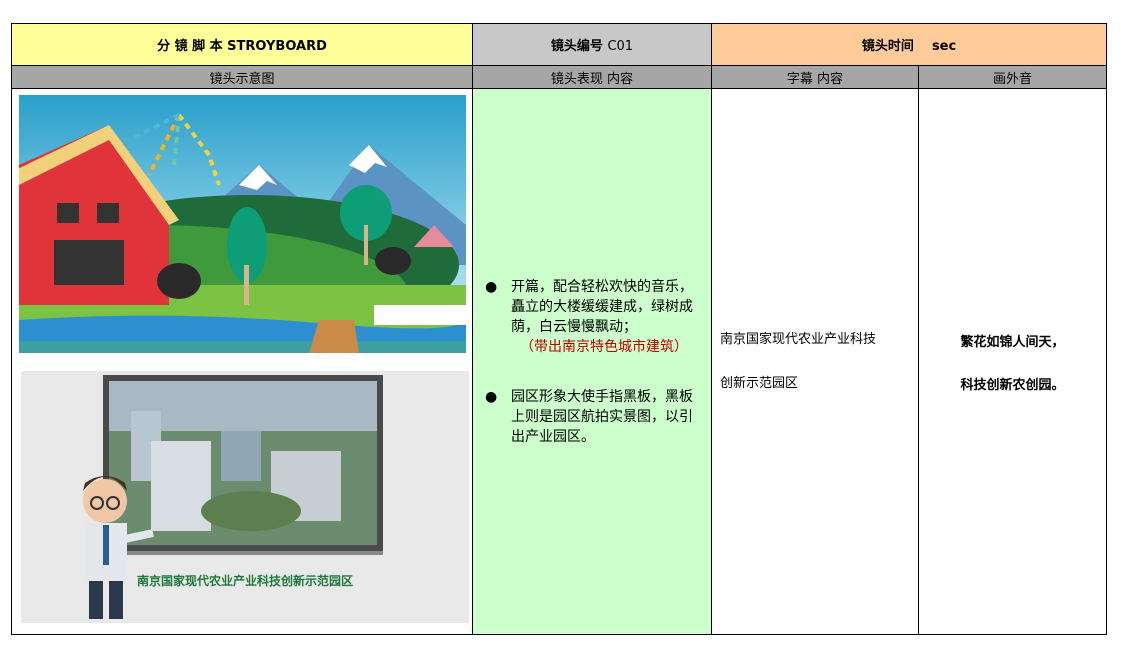 This screenshot has width=1121, height=646. I want to click on voiceover-cell: 繁花如锦人间天， 科技创新农创园。, so click(1012, 361).